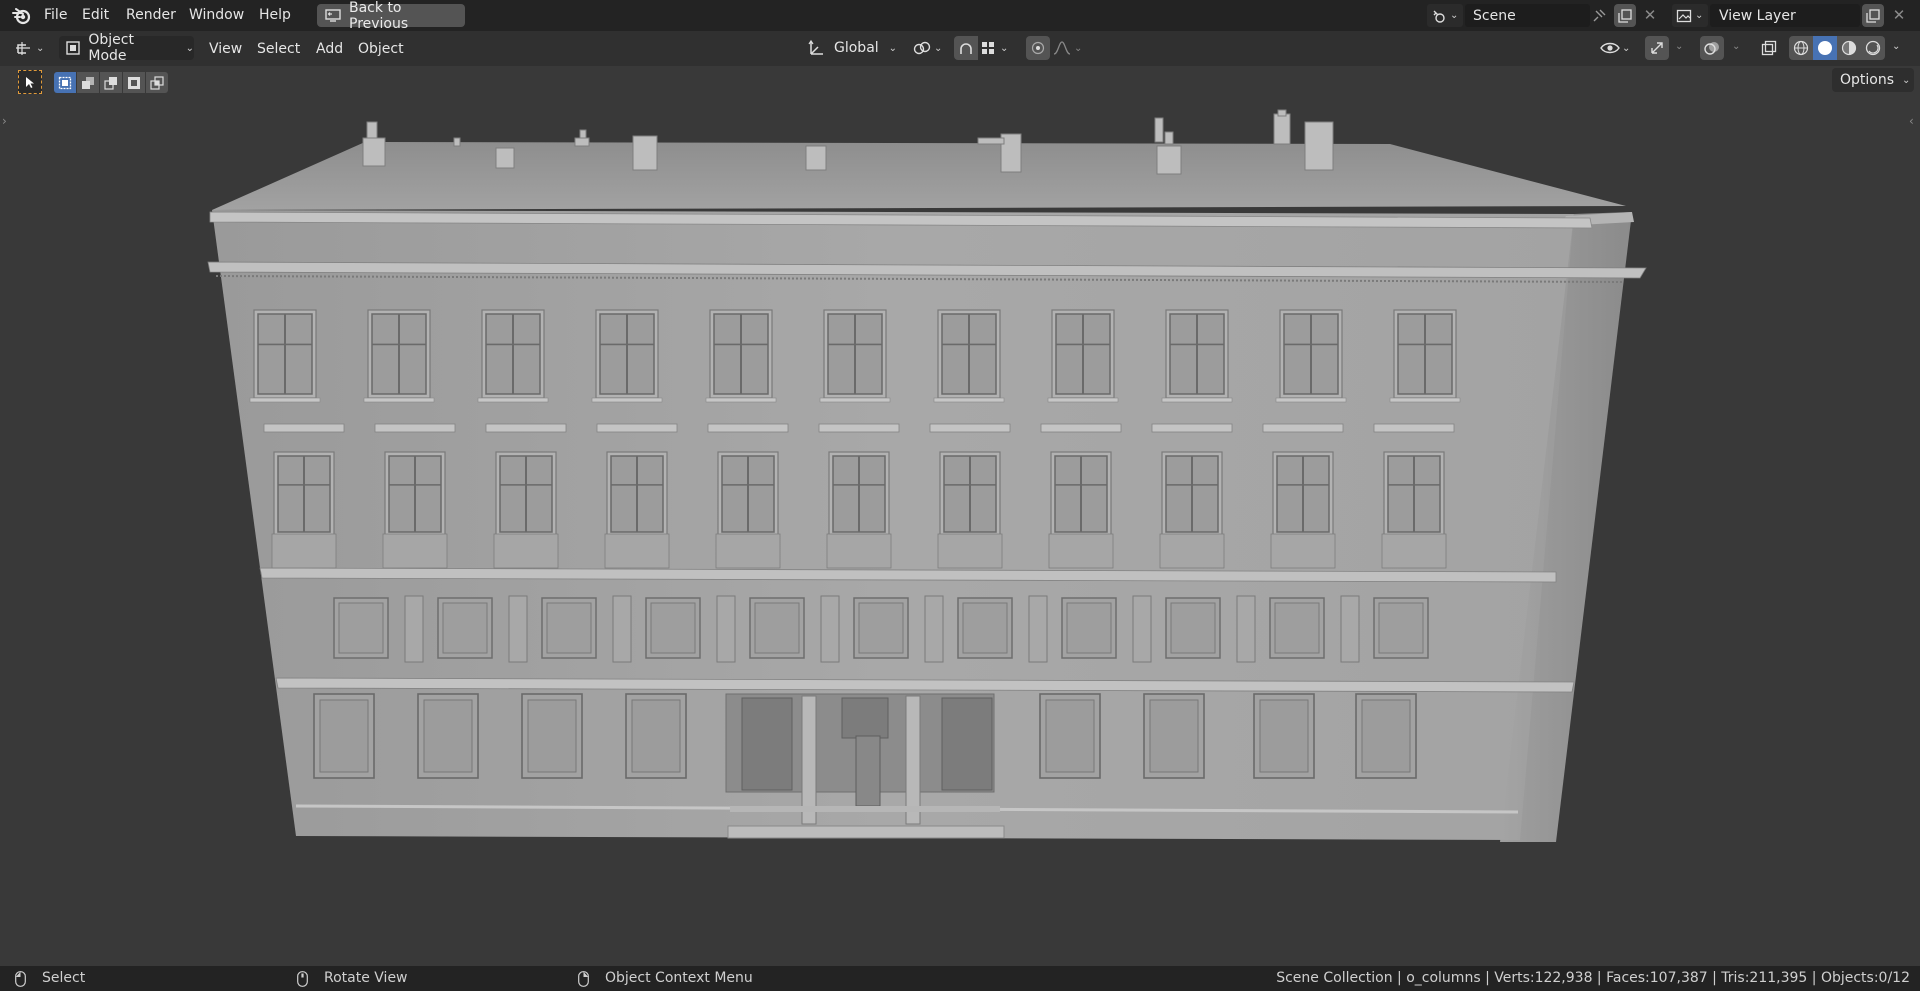 This screenshot has width=1920, height=991. Describe the element at coordinates (275, 15) in the screenshot. I see `menu-help: Help` at that location.